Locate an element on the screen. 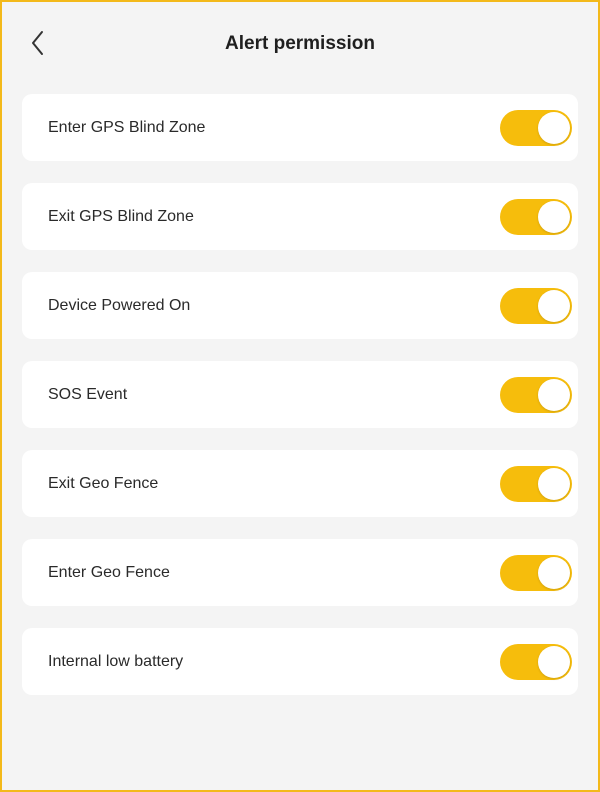  enter-geo-fence-toggle is located at coordinates (536, 573).